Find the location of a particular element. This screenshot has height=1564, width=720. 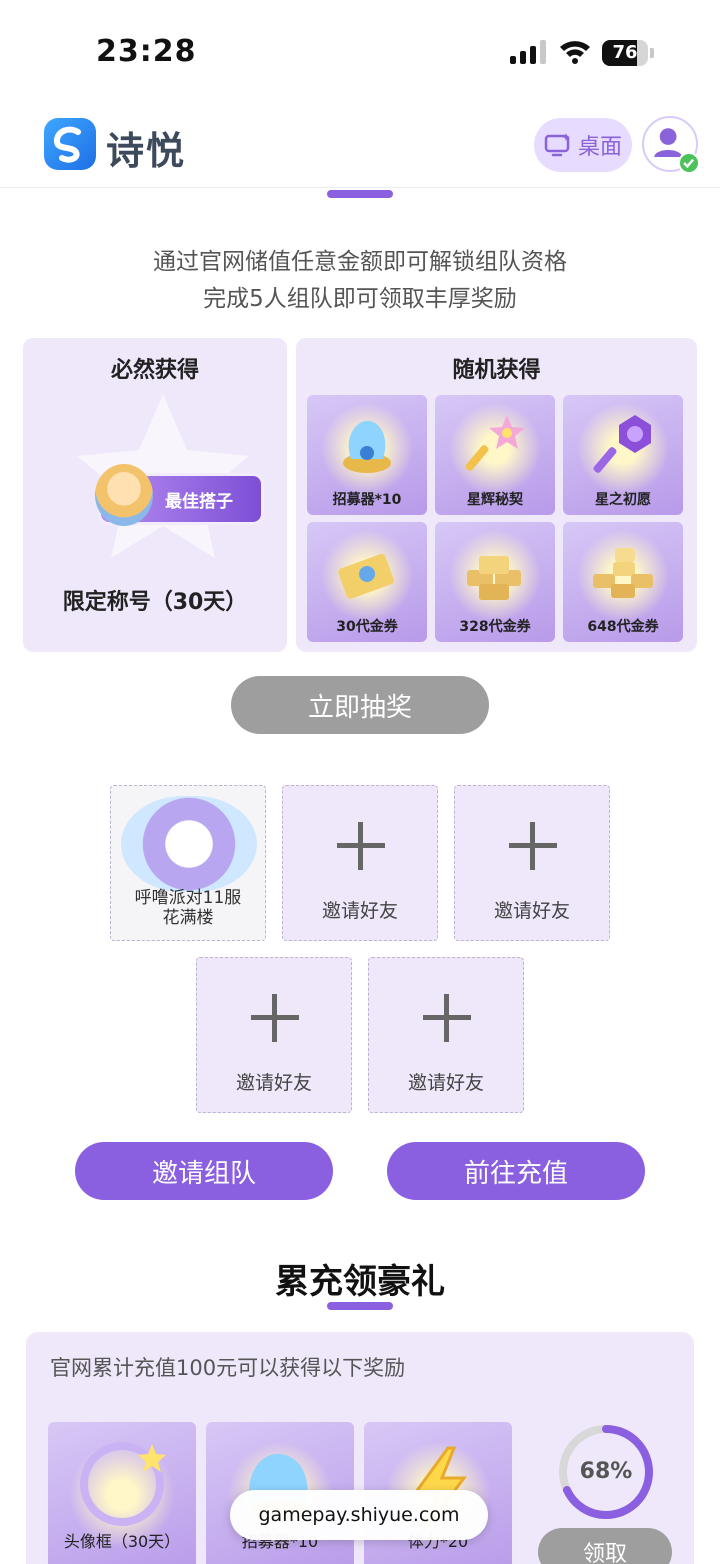

chibi-character-icon is located at coordinates (124, 495).